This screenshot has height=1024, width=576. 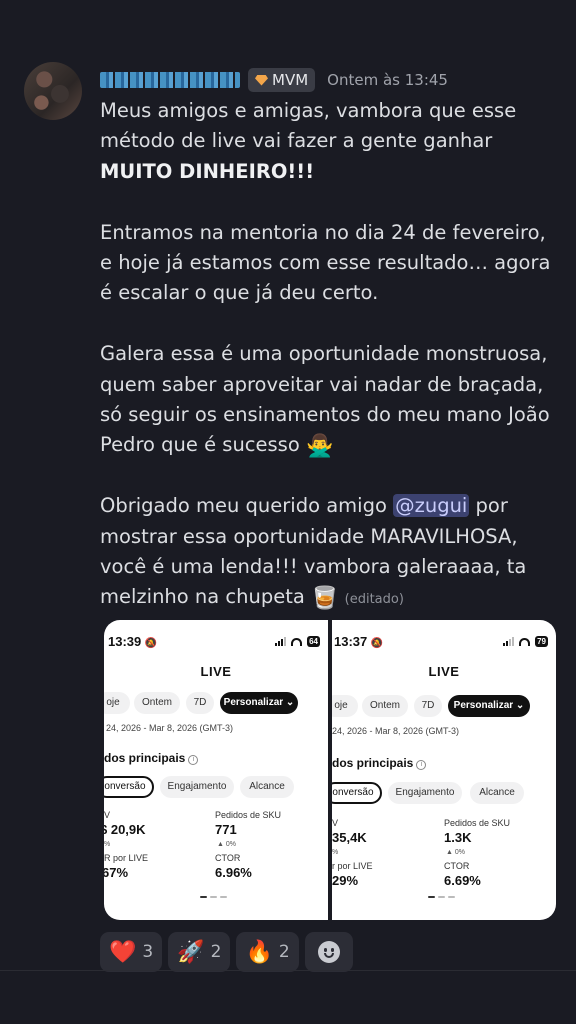 What do you see at coordinates (288, 970) in the screenshot?
I see `divider` at bounding box center [288, 970].